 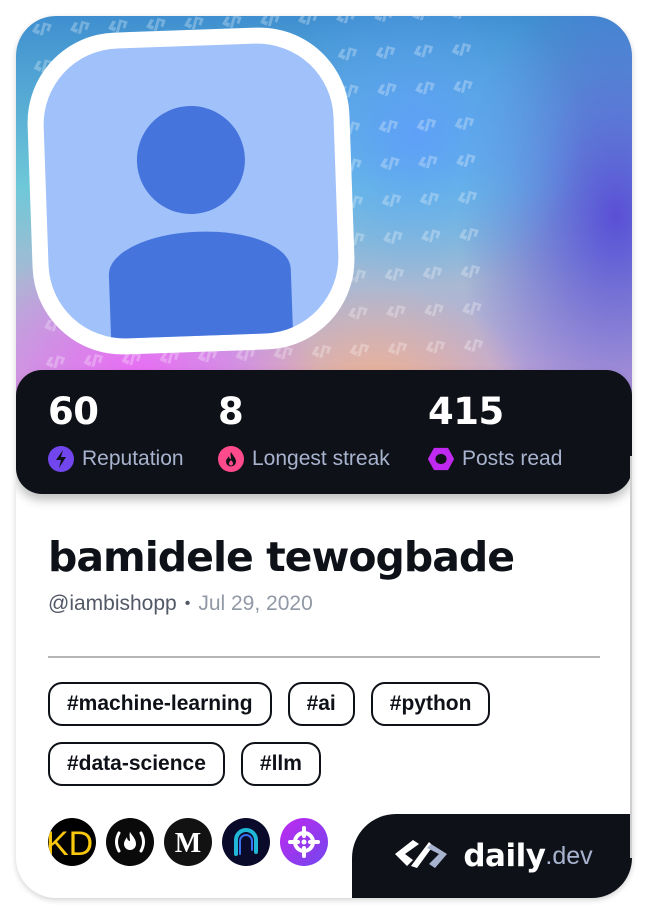 I want to click on stat-posts-read: 415 Posts read, so click(x=495, y=431).